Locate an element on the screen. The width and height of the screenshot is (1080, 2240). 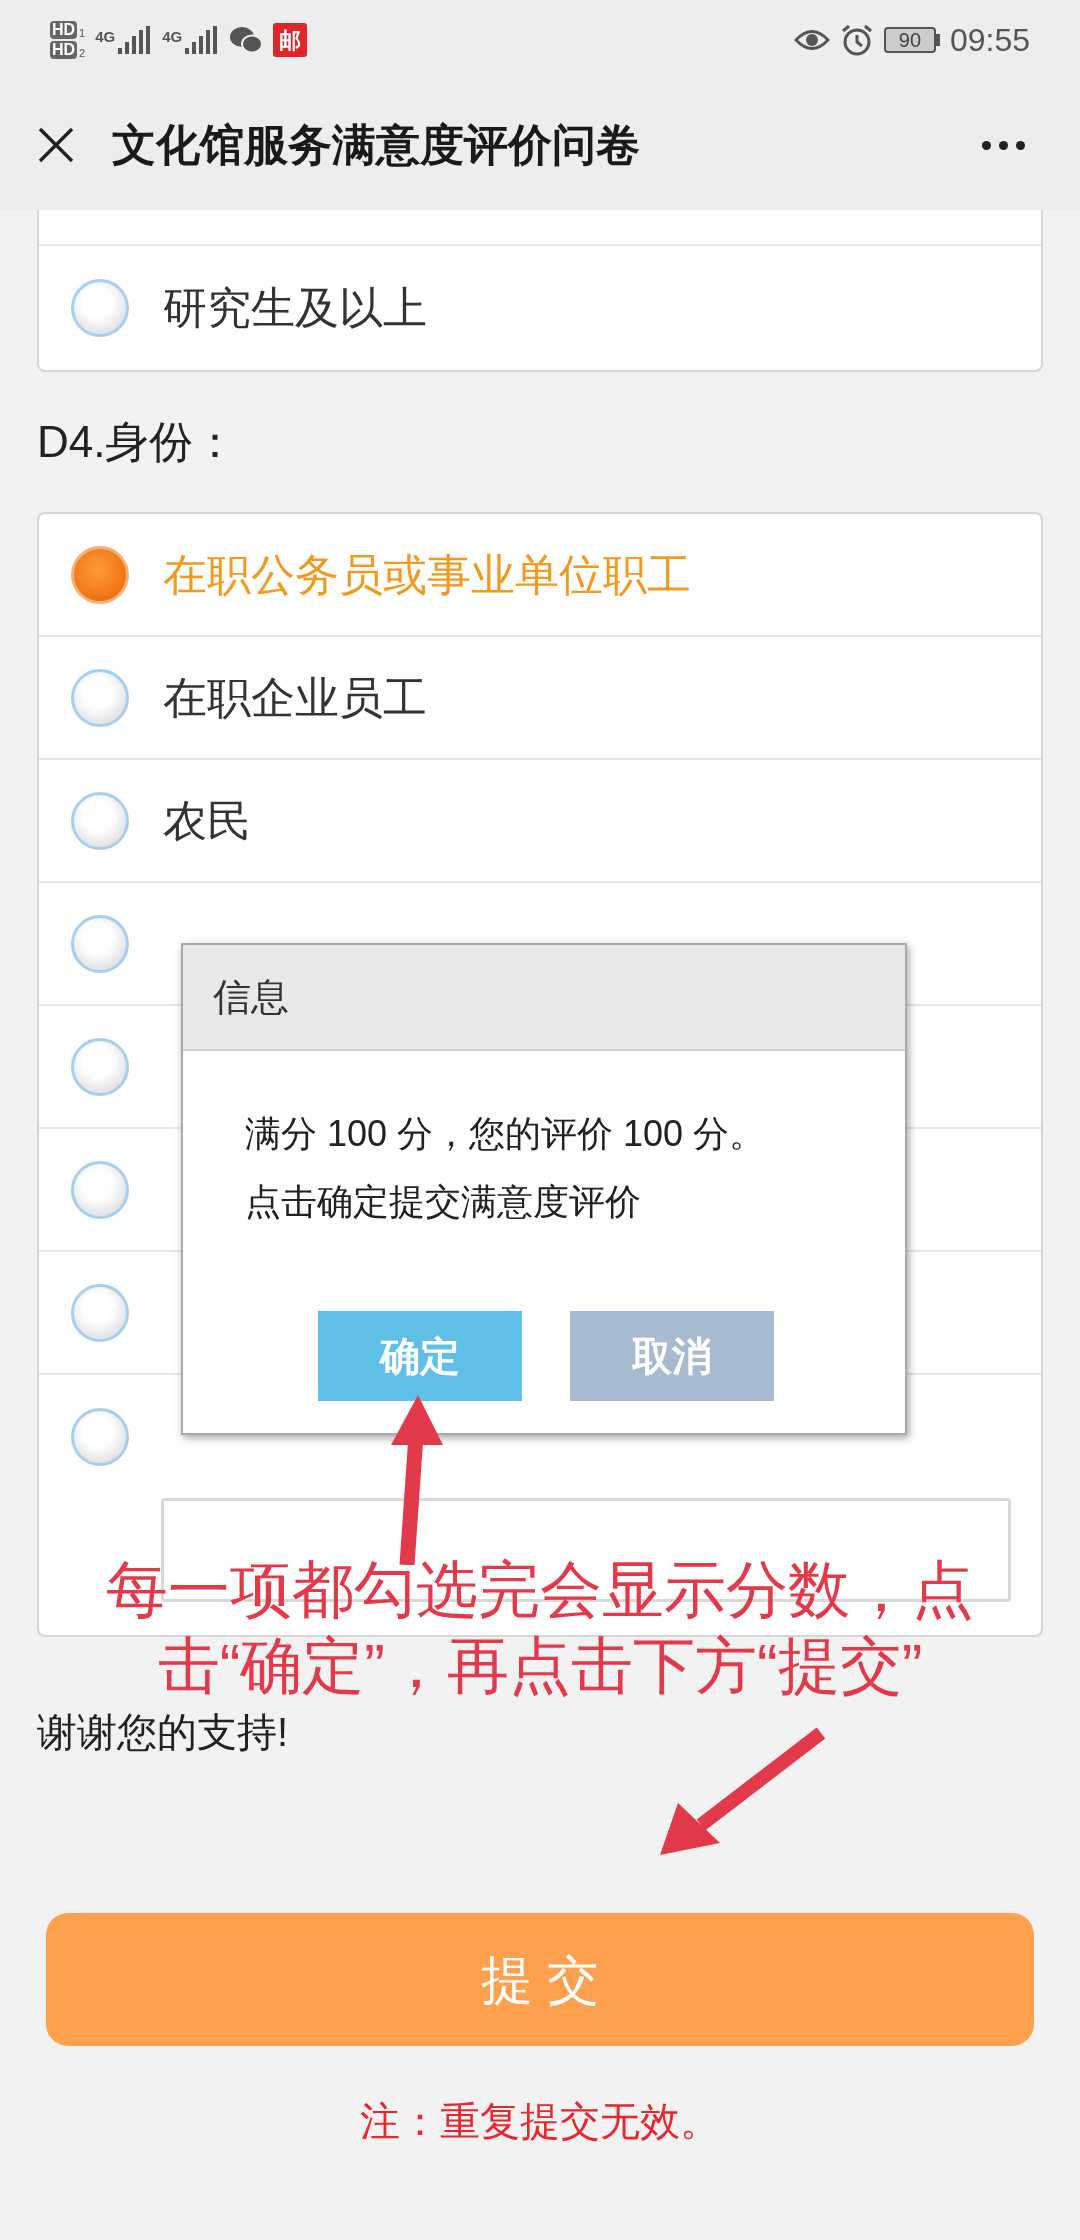
annotation-text: 击“确定”，再点击下方“提交” is located at coordinates (540, 1666).